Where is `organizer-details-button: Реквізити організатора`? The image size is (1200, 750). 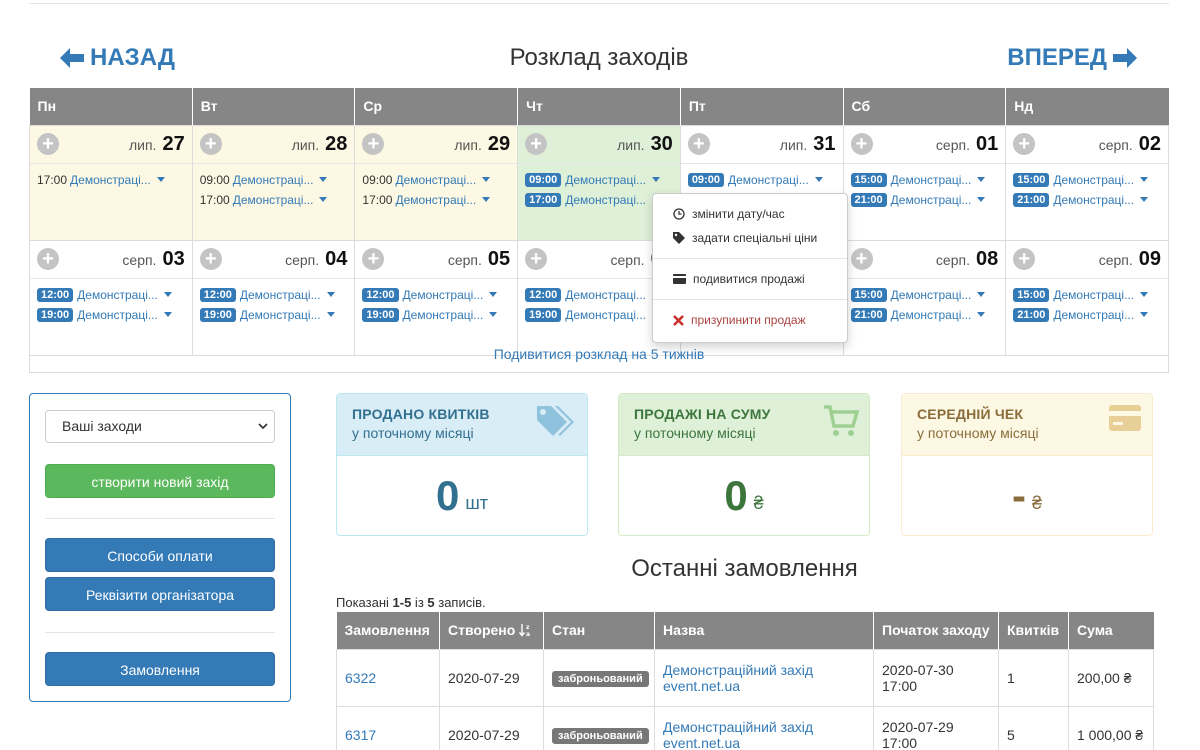
organizer-details-button: Реквізити організатора is located at coordinates (160, 594).